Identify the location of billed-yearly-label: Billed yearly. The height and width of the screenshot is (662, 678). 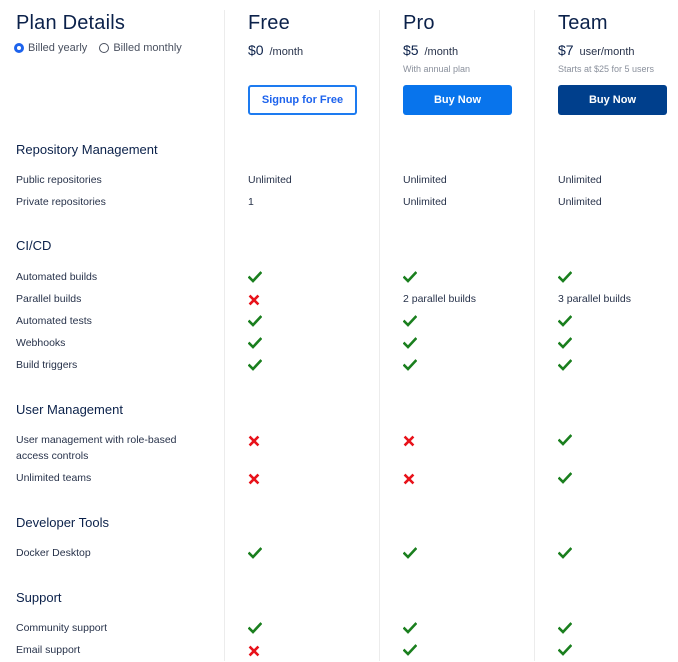
(58, 48).